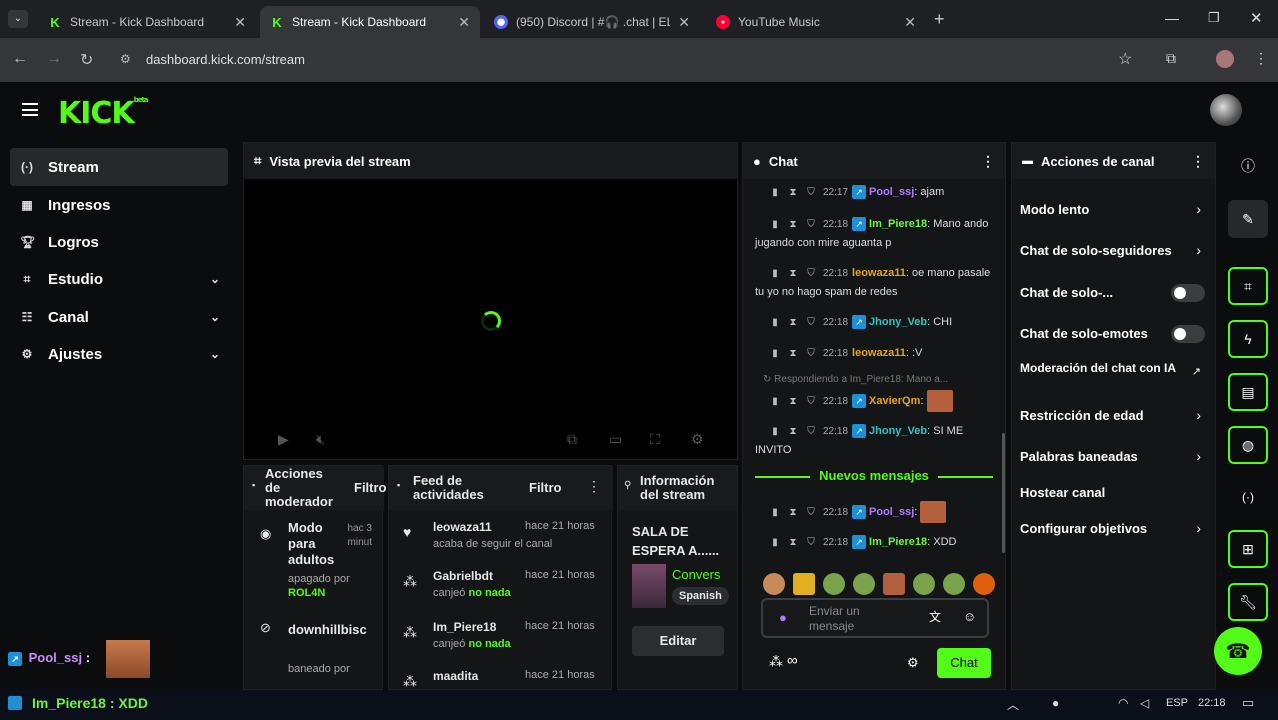 The width and height of the screenshot is (1278, 720). What do you see at coordinates (147, 22) in the screenshot?
I see `browser-tab: K Stream - Kick Dashboard ✕` at bounding box center [147, 22].